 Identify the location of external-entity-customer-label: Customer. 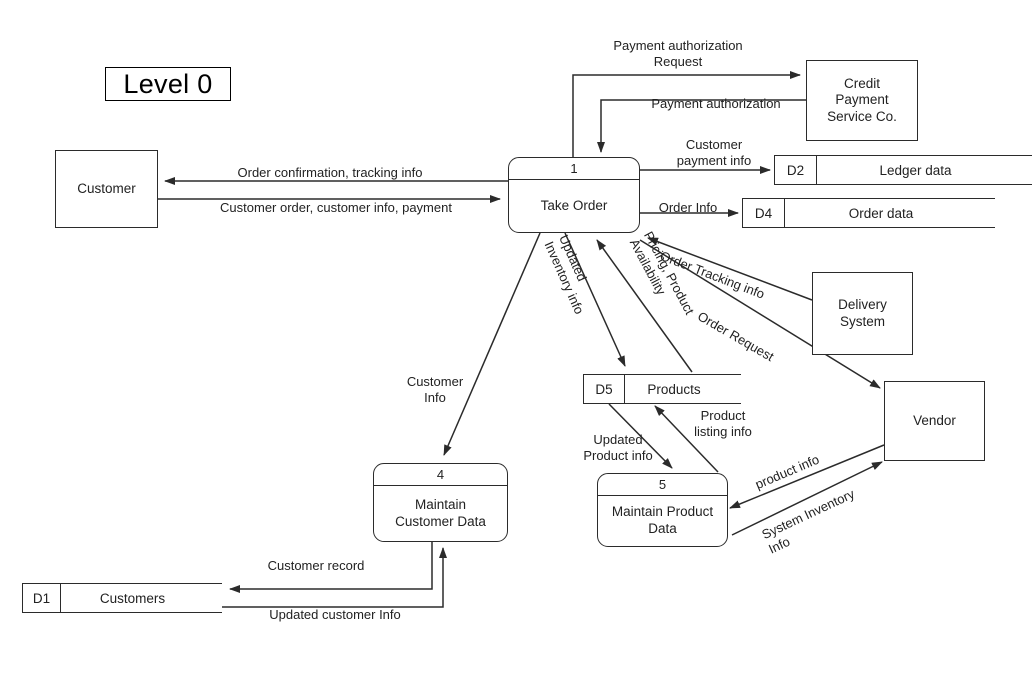
(106, 188).